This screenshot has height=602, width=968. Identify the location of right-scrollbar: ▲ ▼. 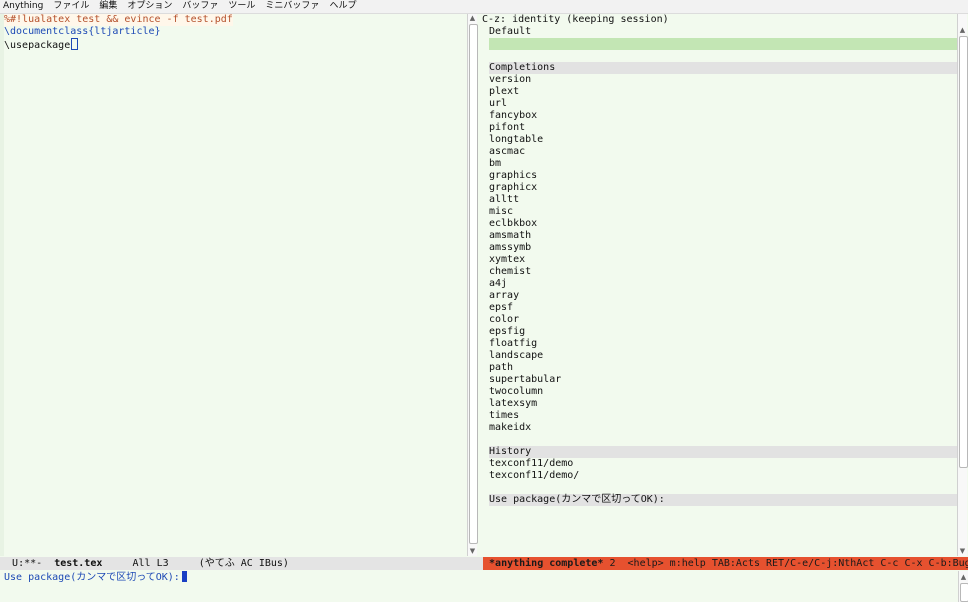
(962, 285).